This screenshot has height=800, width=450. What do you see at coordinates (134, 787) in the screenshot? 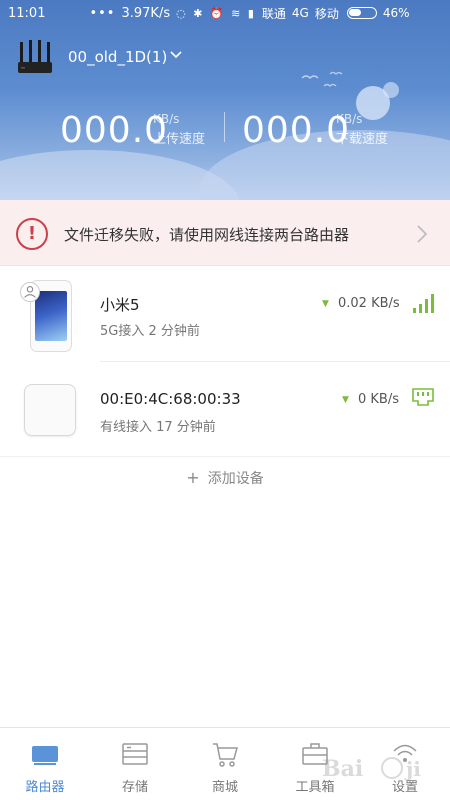
I see `tab-label: 存储` at bounding box center [134, 787].